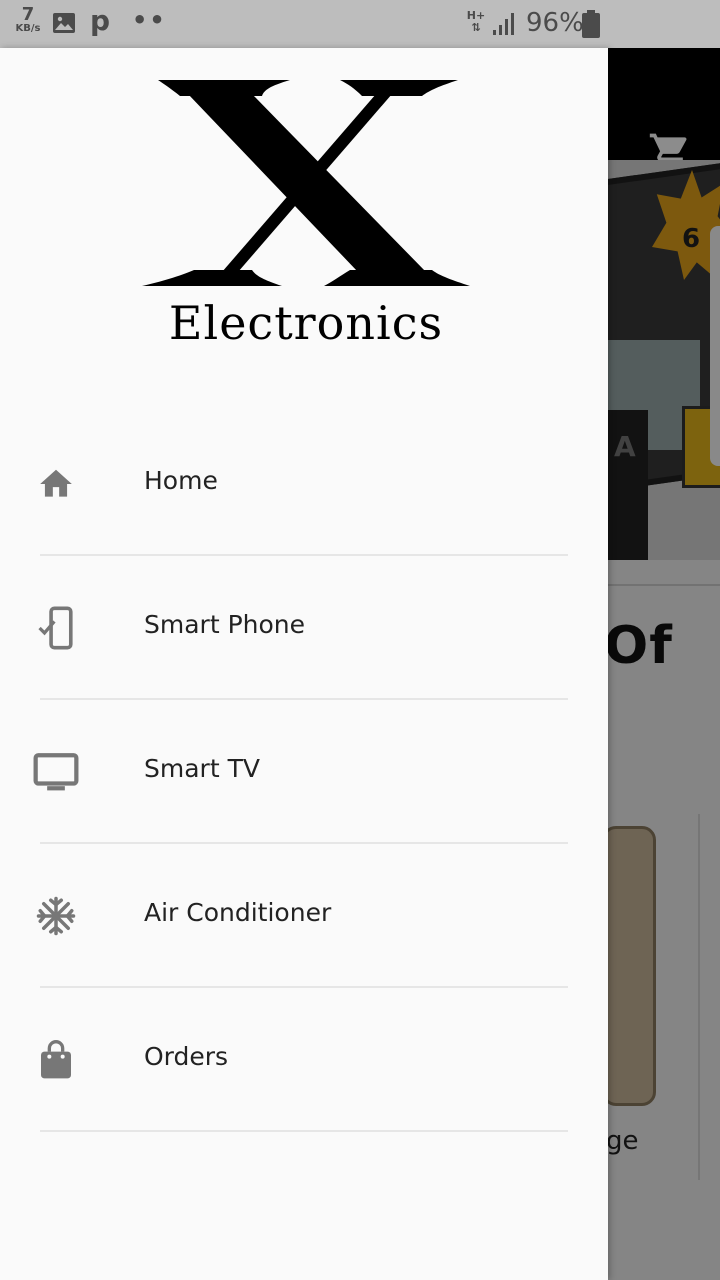 The height and width of the screenshot is (1280, 720). What do you see at coordinates (306, 183) in the screenshot?
I see `logo-x-mark` at bounding box center [306, 183].